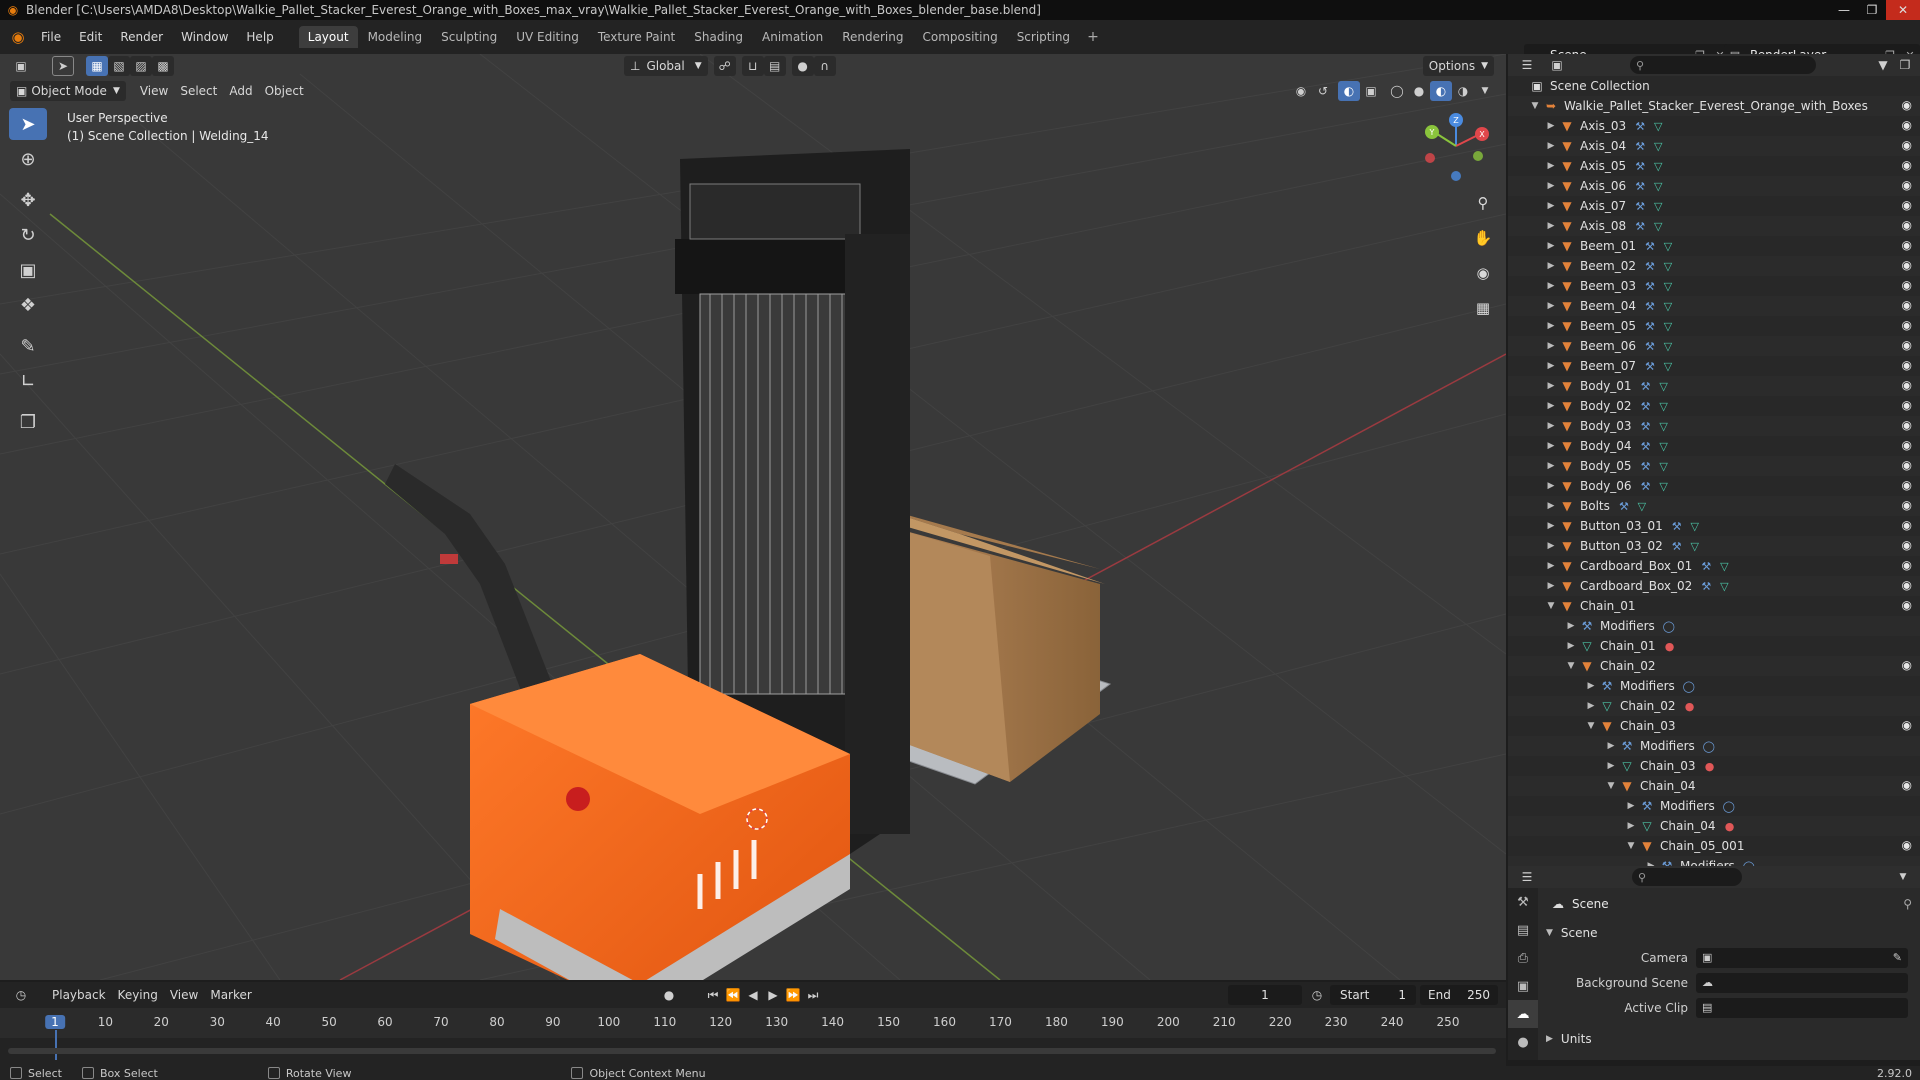 Image resolution: width=1920 pixels, height=1080 pixels. I want to click on outliner-object-row: ▶ ▼ Beem_01 ⚒ ▽ ◉, so click(1714, 246).